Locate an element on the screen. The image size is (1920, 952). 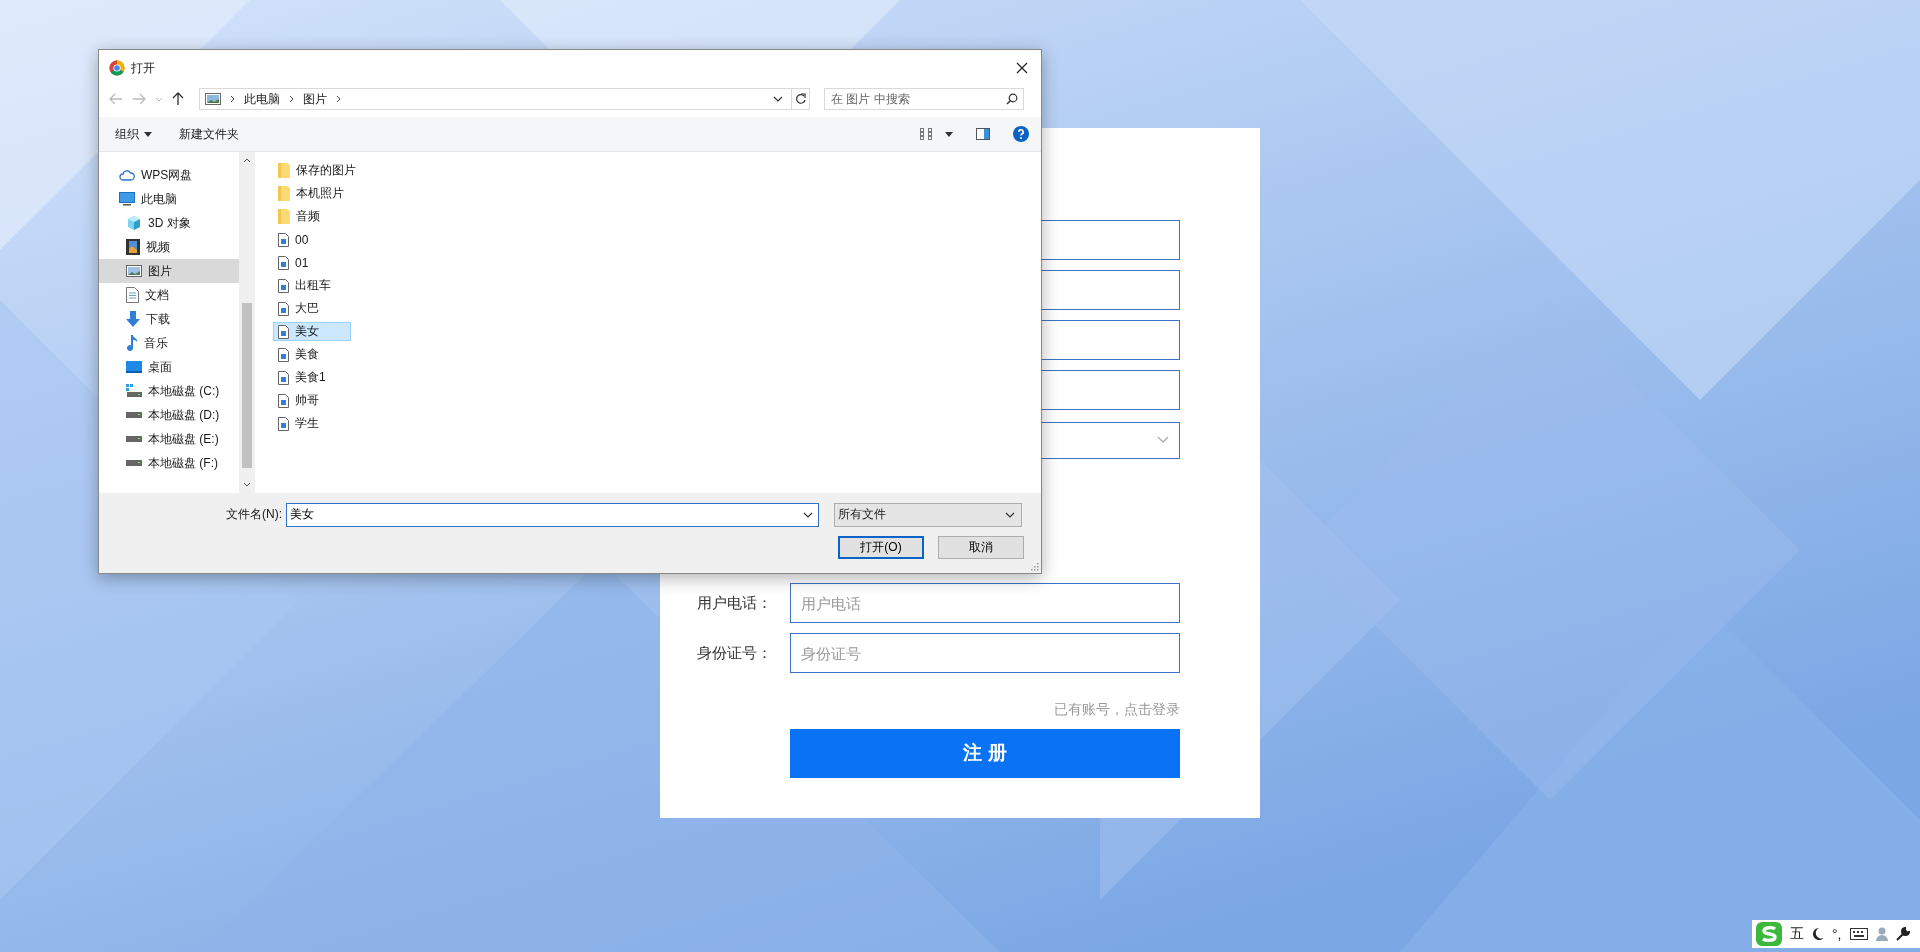
file-item: 01 is located at coordinates (312, 262).